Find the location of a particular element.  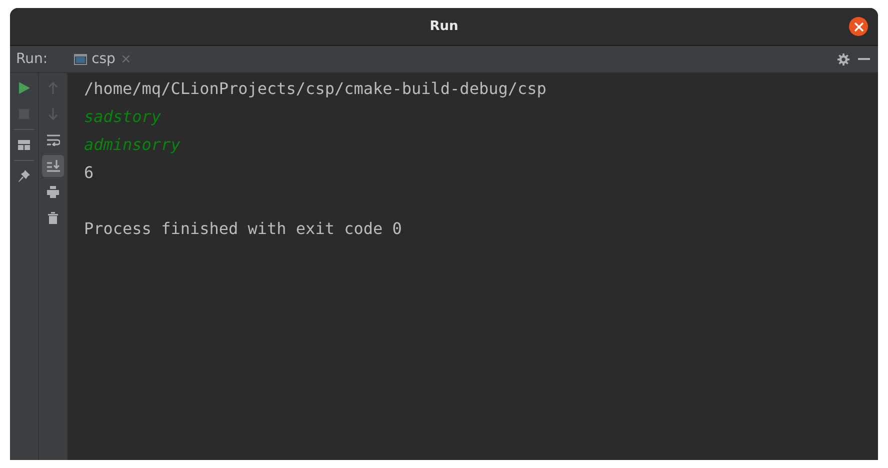

run-icon is located at coordinates (24, 88).